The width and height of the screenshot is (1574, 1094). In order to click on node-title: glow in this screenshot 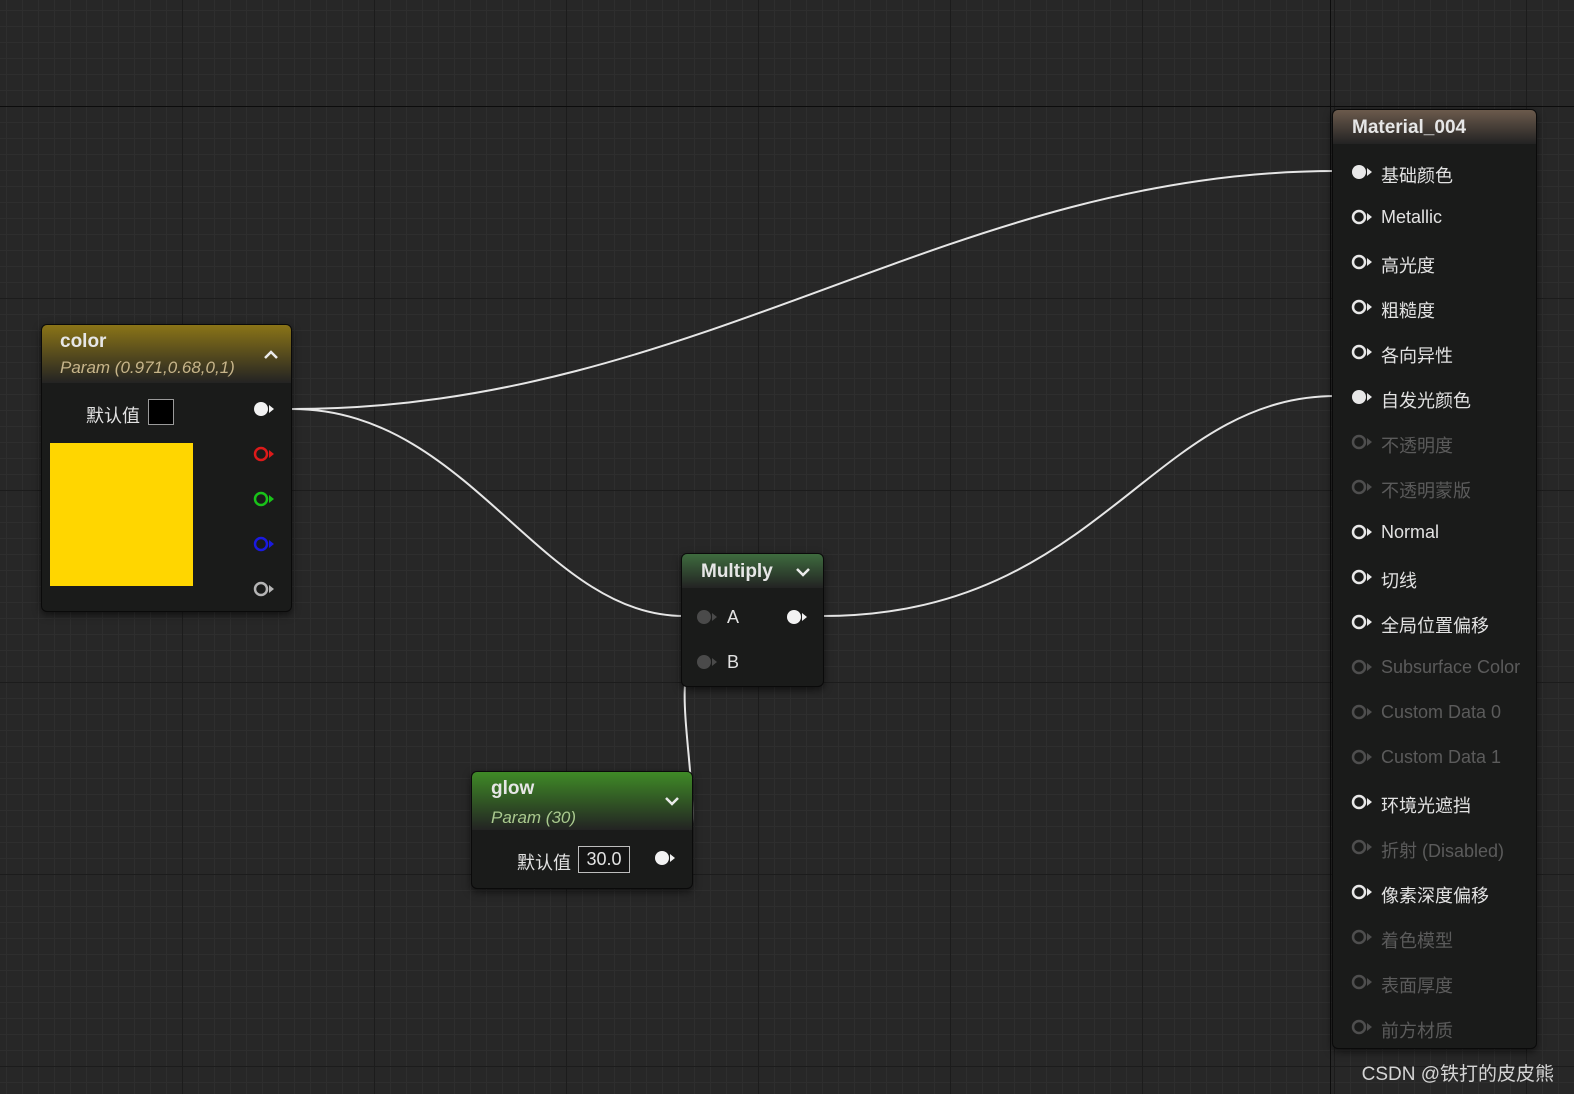, I will do `click(513, 788)`.